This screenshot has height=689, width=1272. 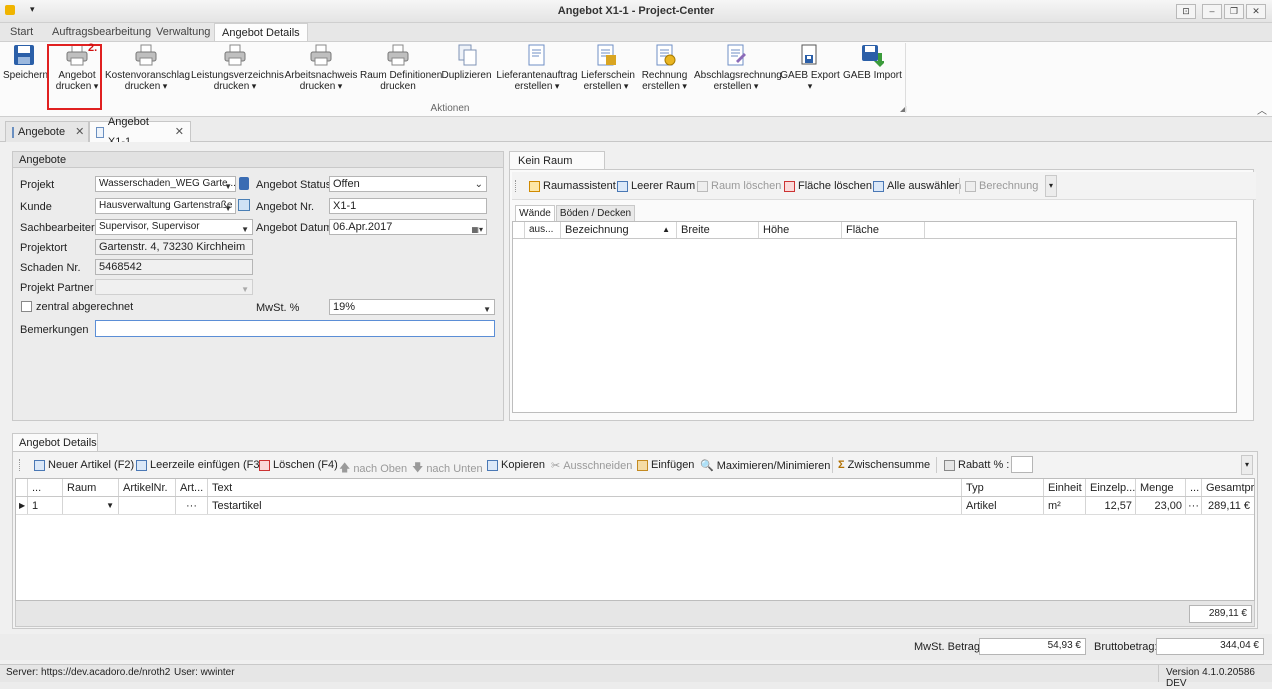 What do you see at coordinates (585, 505) in the screenshot?
I see `cell-text: Testartikel` at bounding box center [585, 505].